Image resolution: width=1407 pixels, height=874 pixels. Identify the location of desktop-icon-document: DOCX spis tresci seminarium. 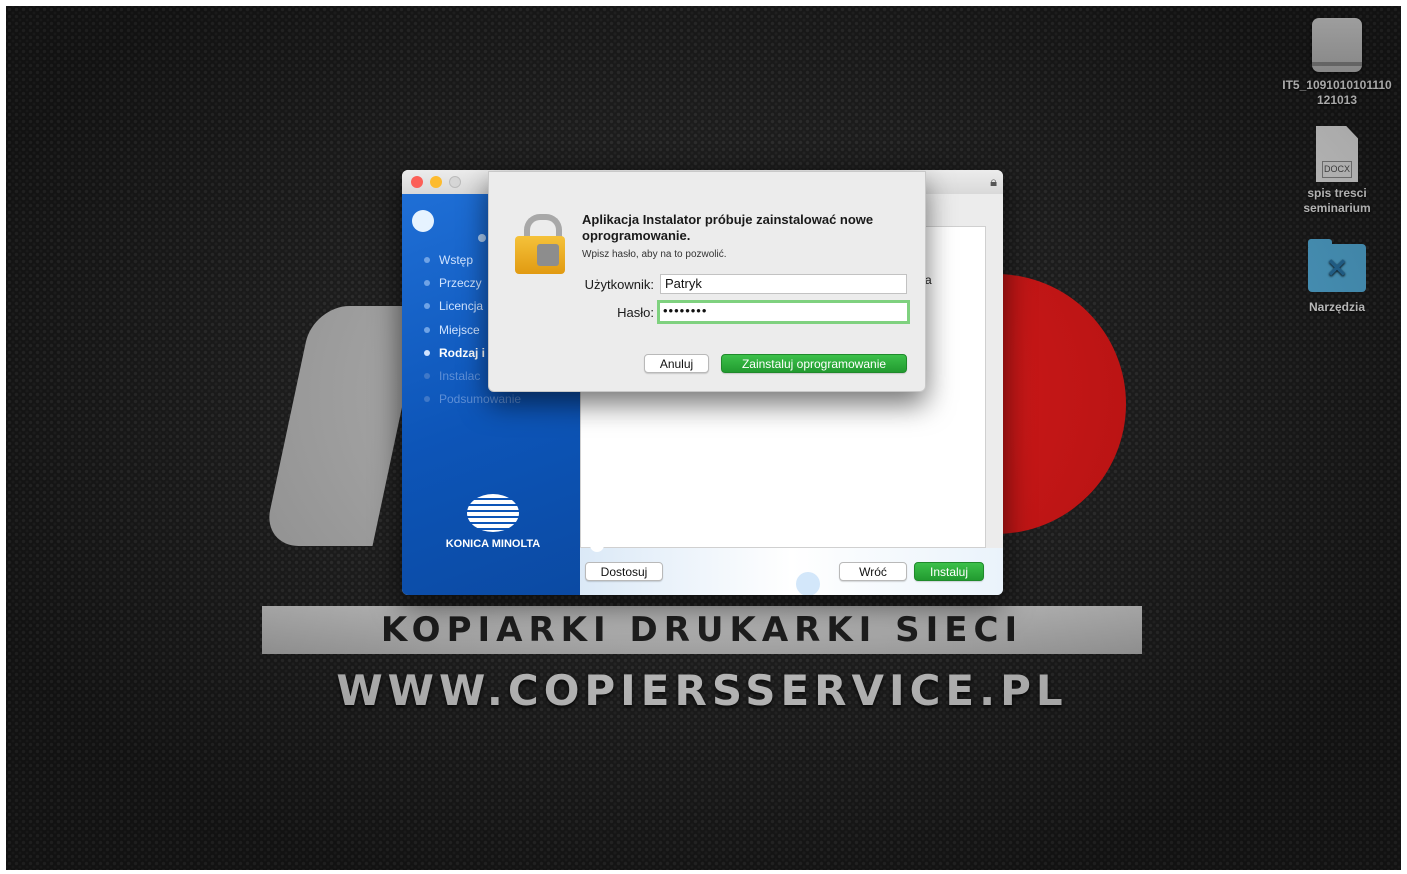
(1337, 171).